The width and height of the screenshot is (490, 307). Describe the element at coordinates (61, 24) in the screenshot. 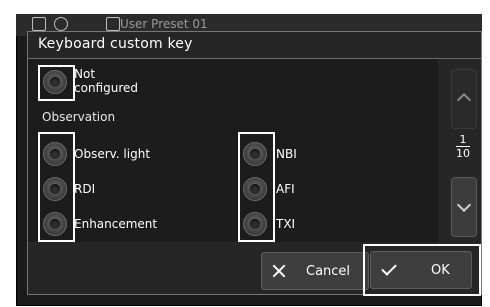

I see `user-icon` at that location.